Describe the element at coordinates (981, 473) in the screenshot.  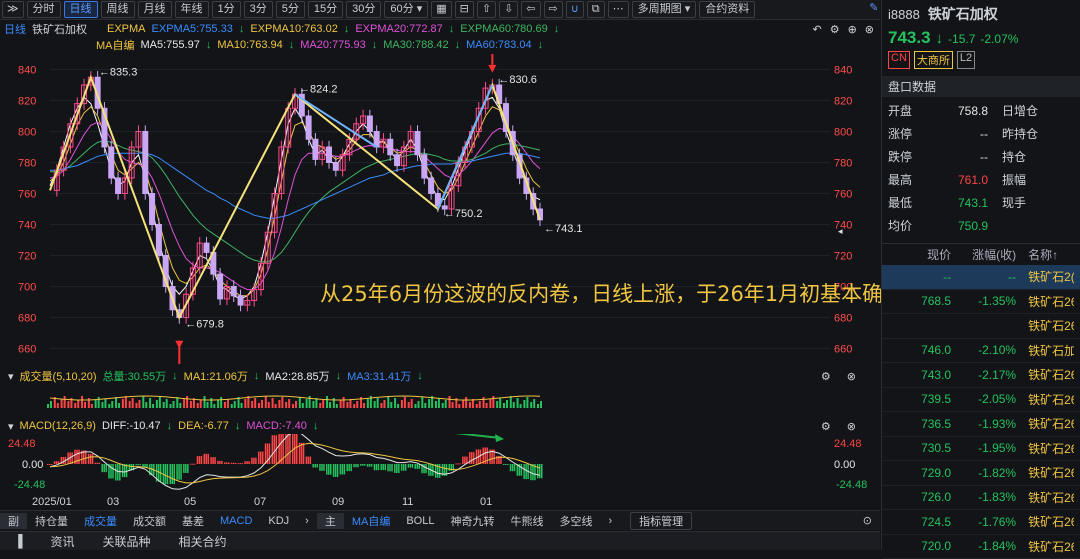
I see `contract-row: 729.0-1.82%铁矿石26` at that location.